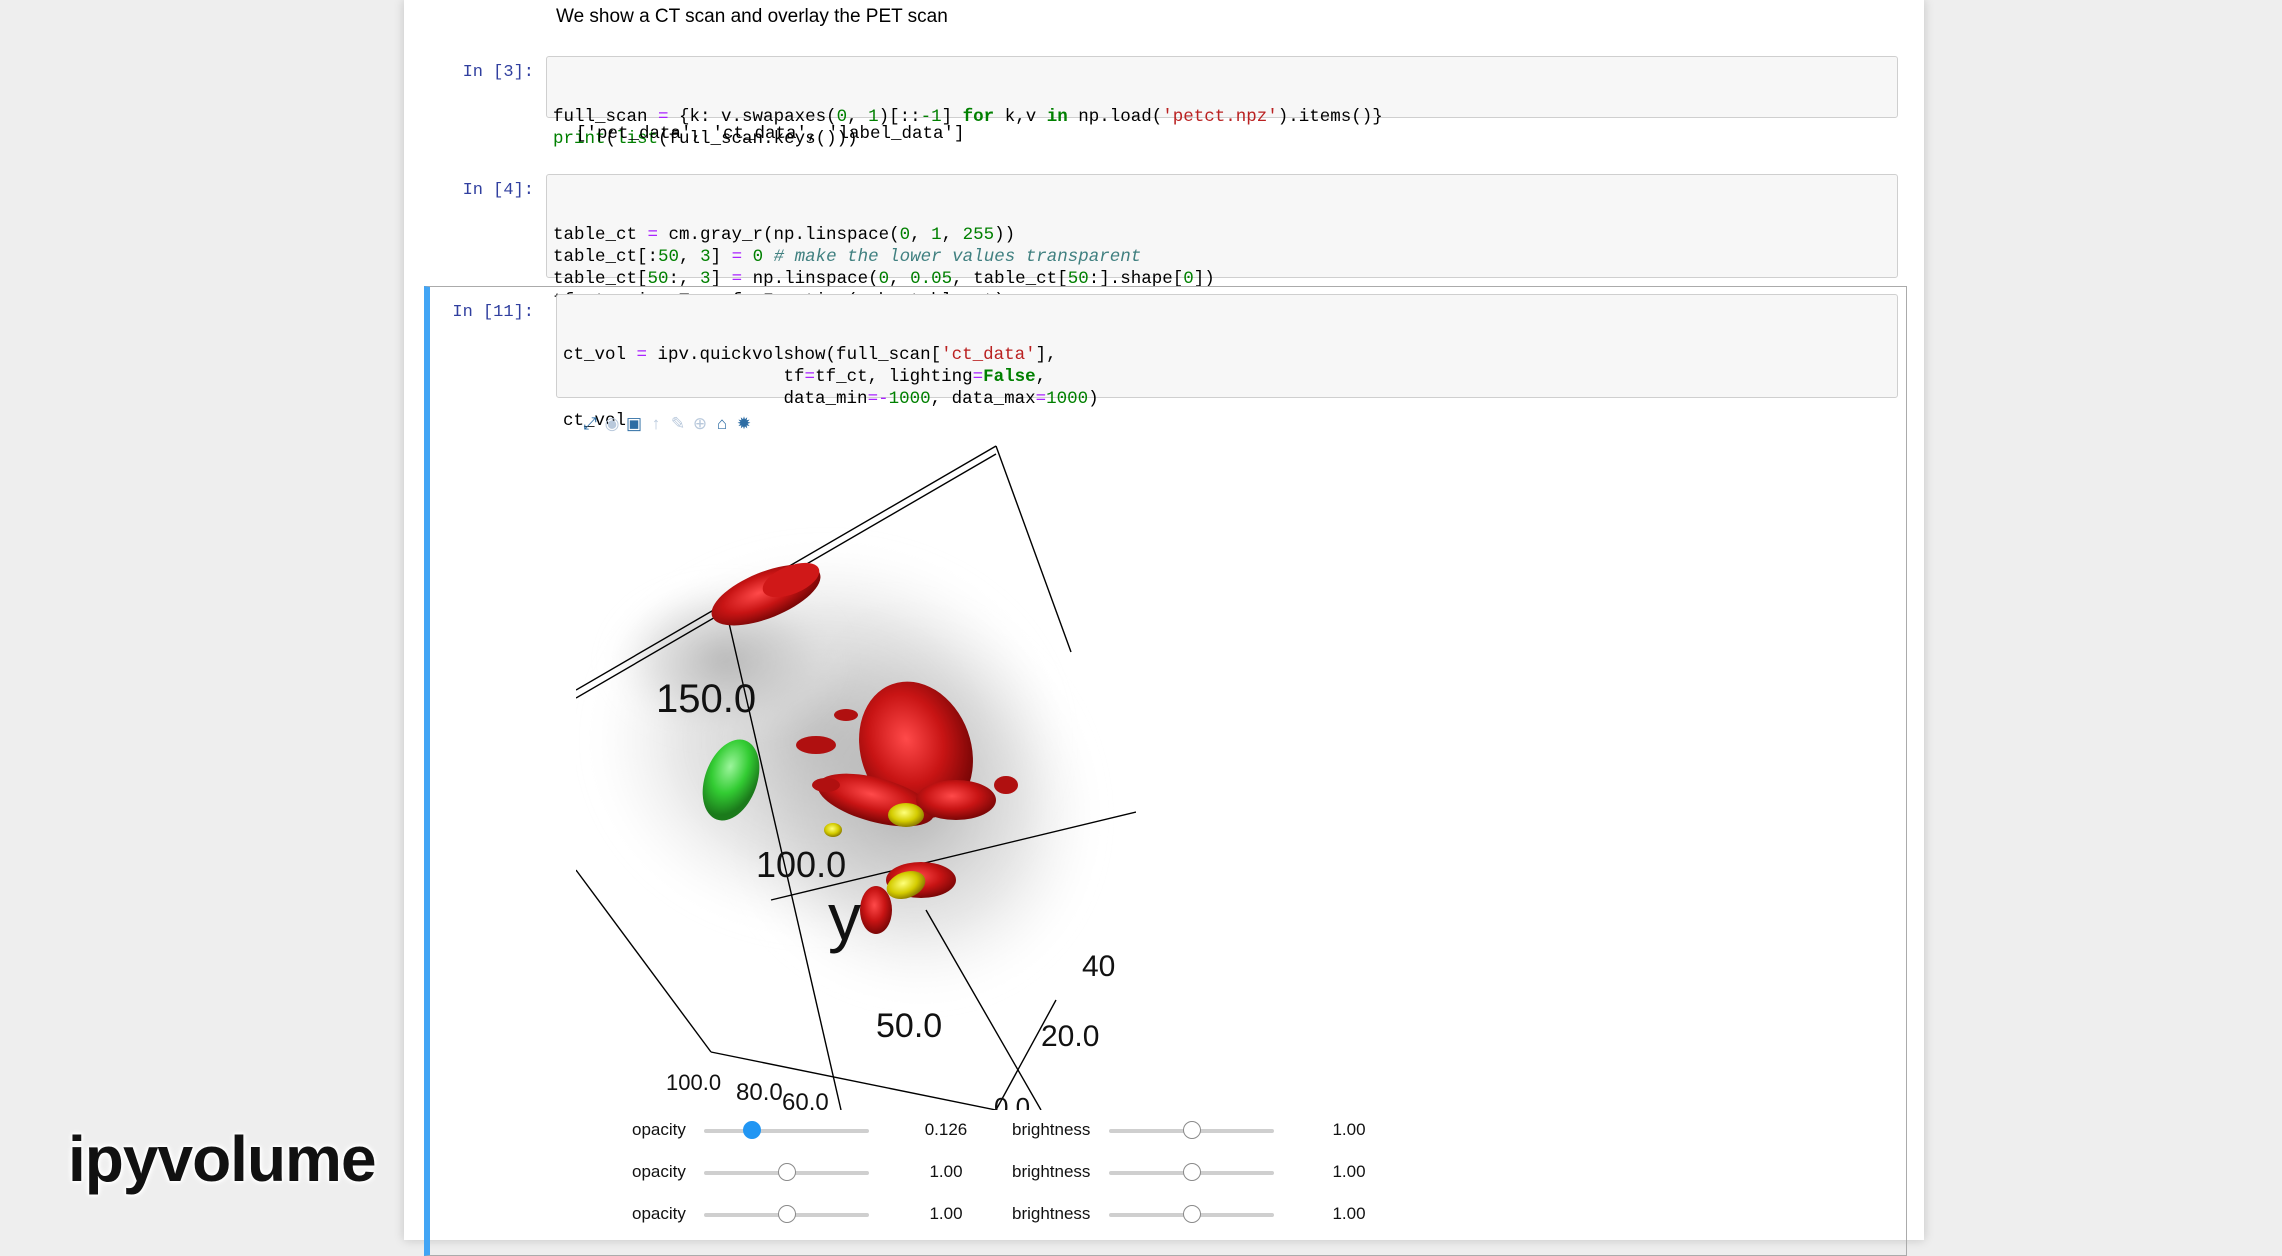 This screenshot has width=2282, height=1256. I want to click on cell-3-output: ['pet_data', 'ct_data', 'label_data'], so click(770, 134).